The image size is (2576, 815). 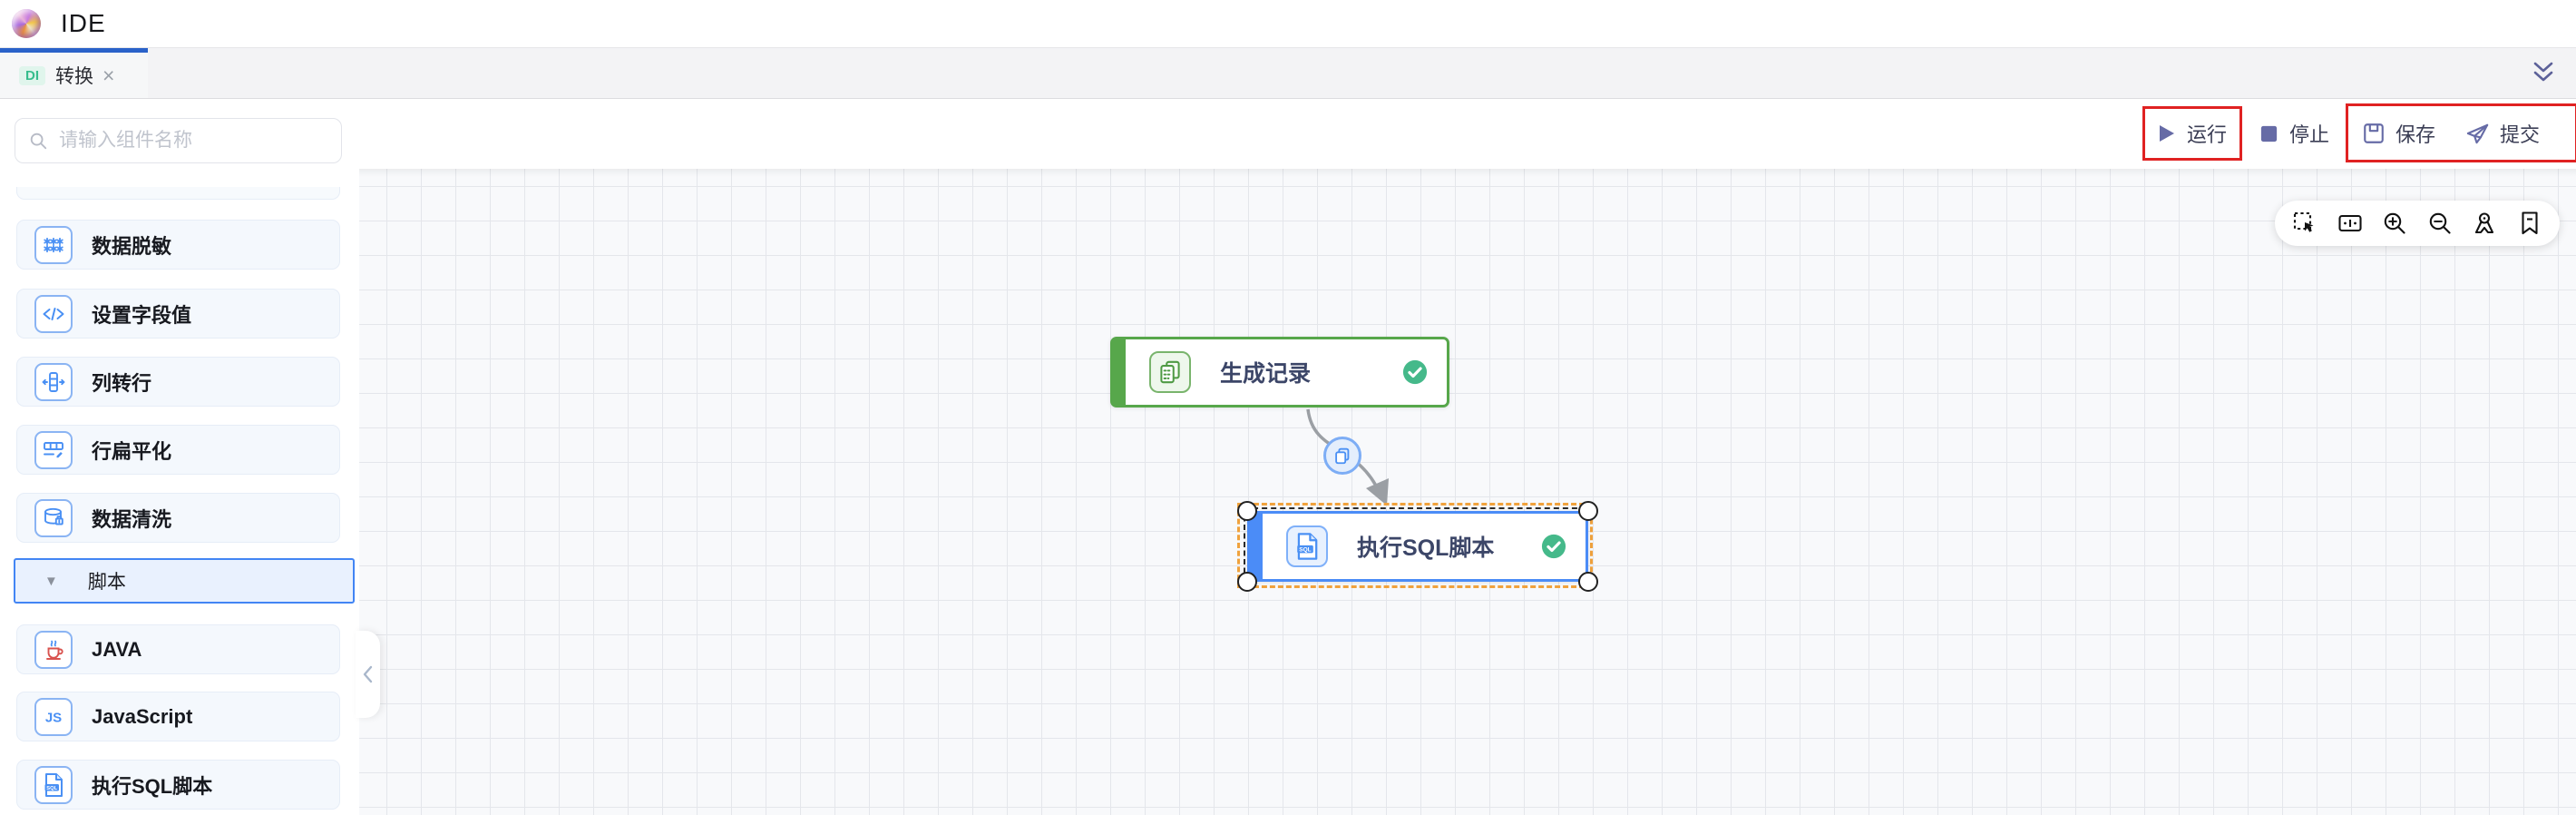 I want to click on zoom-out-icon, so click(x=2439, y=224).